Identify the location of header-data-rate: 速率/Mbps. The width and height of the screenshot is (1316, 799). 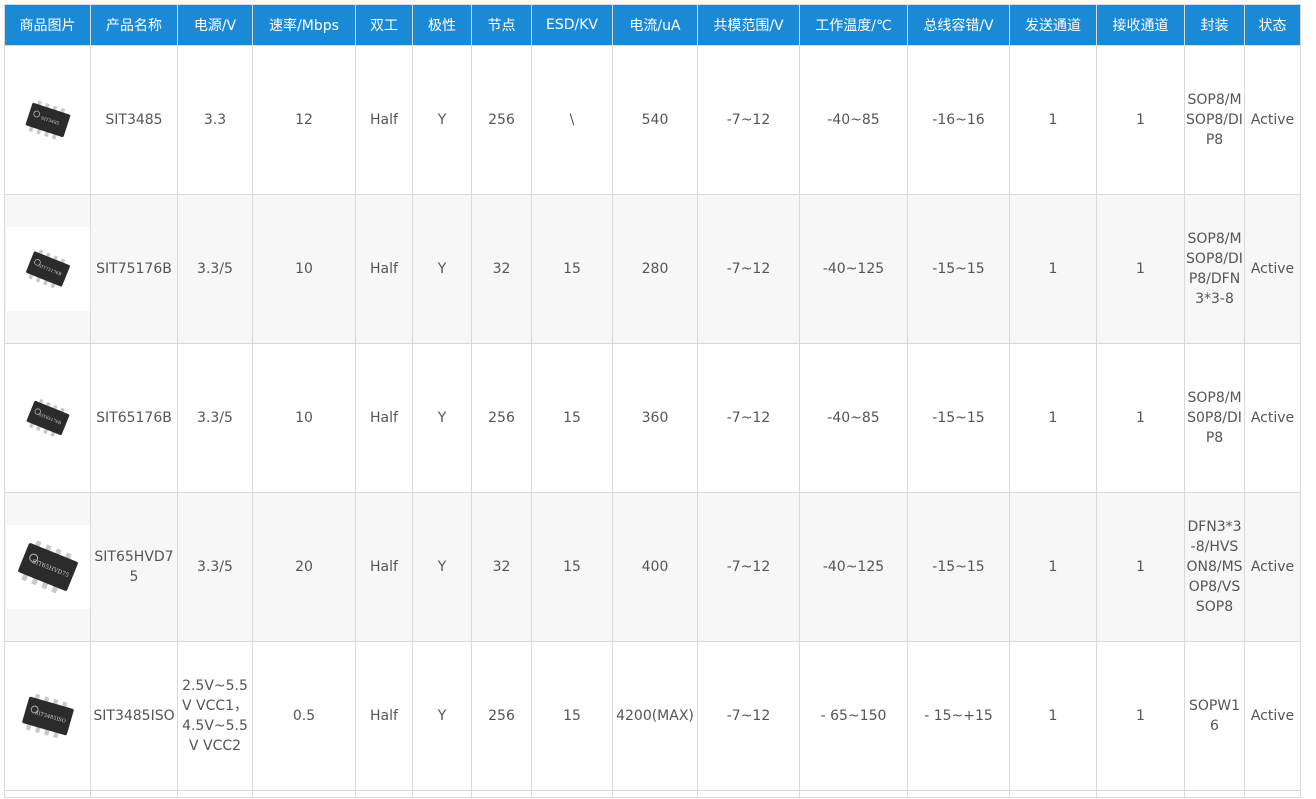
(304, 25).